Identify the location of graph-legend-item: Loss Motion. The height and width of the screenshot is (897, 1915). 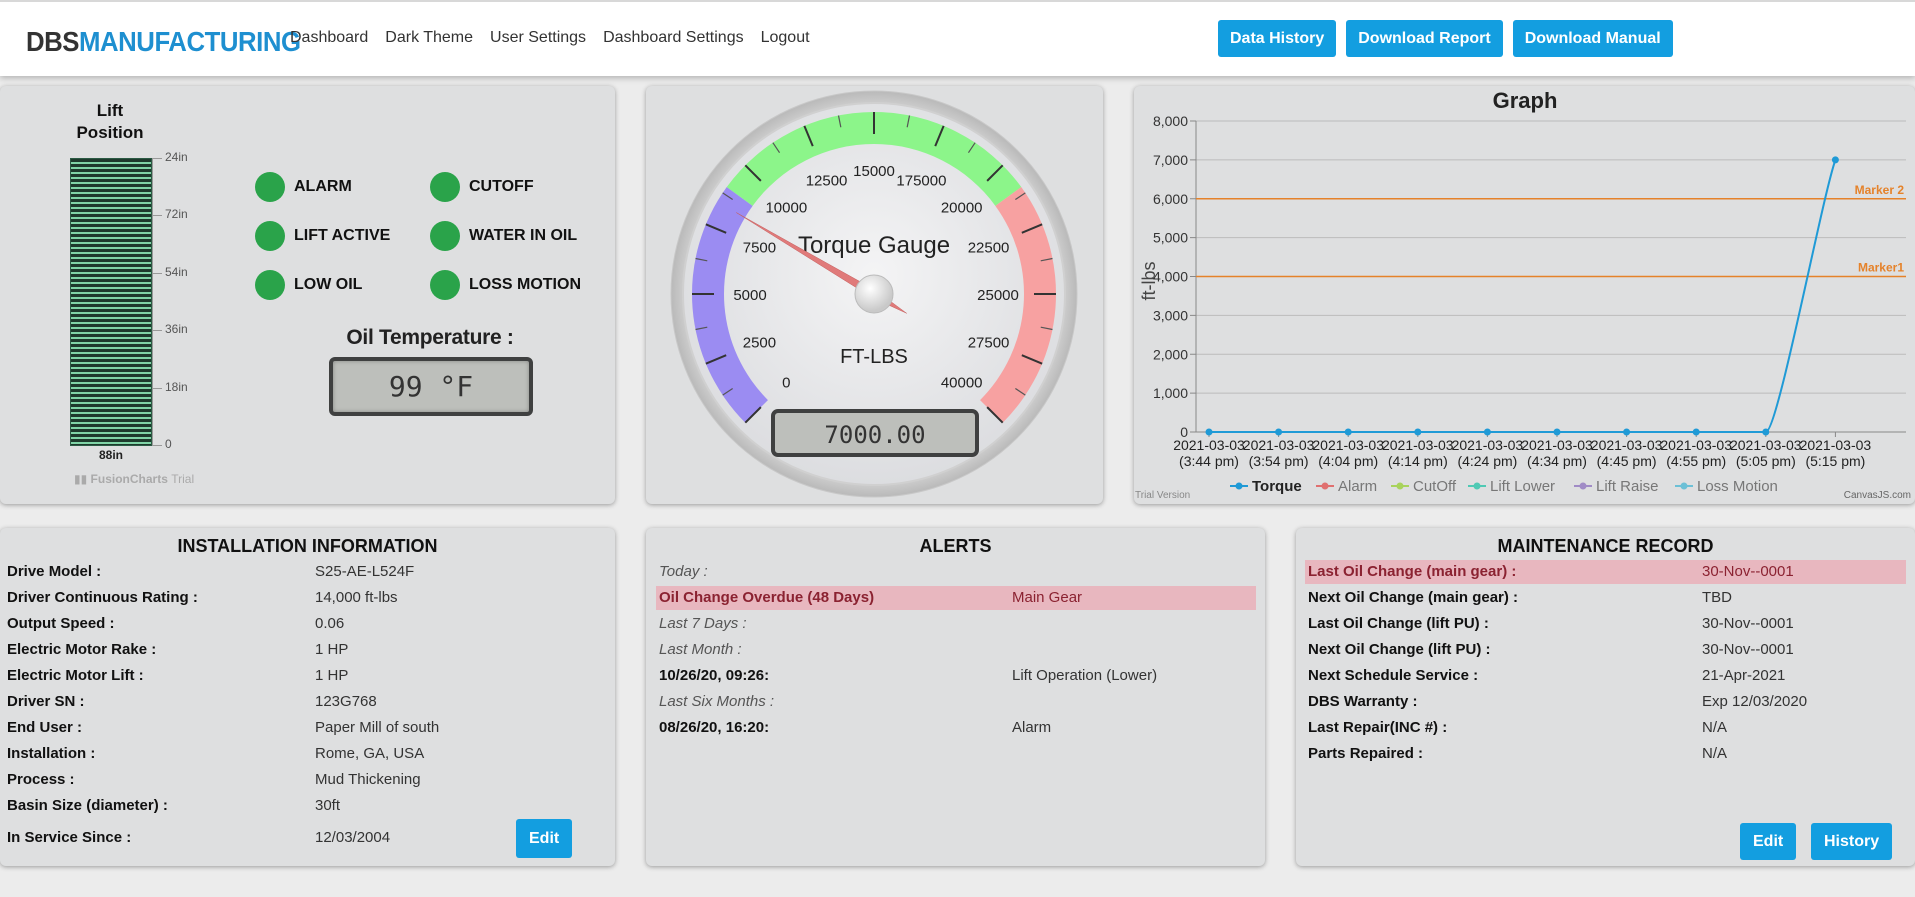
(1737, 486).